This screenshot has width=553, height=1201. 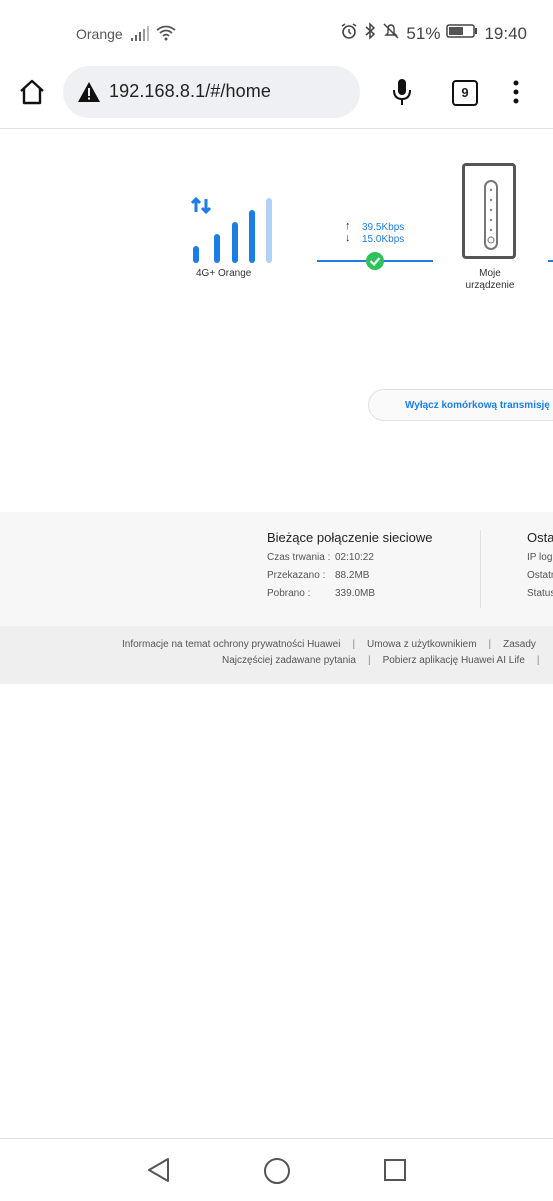 I want to click on info-key: Przekazano :, so click(x=296, y=575).